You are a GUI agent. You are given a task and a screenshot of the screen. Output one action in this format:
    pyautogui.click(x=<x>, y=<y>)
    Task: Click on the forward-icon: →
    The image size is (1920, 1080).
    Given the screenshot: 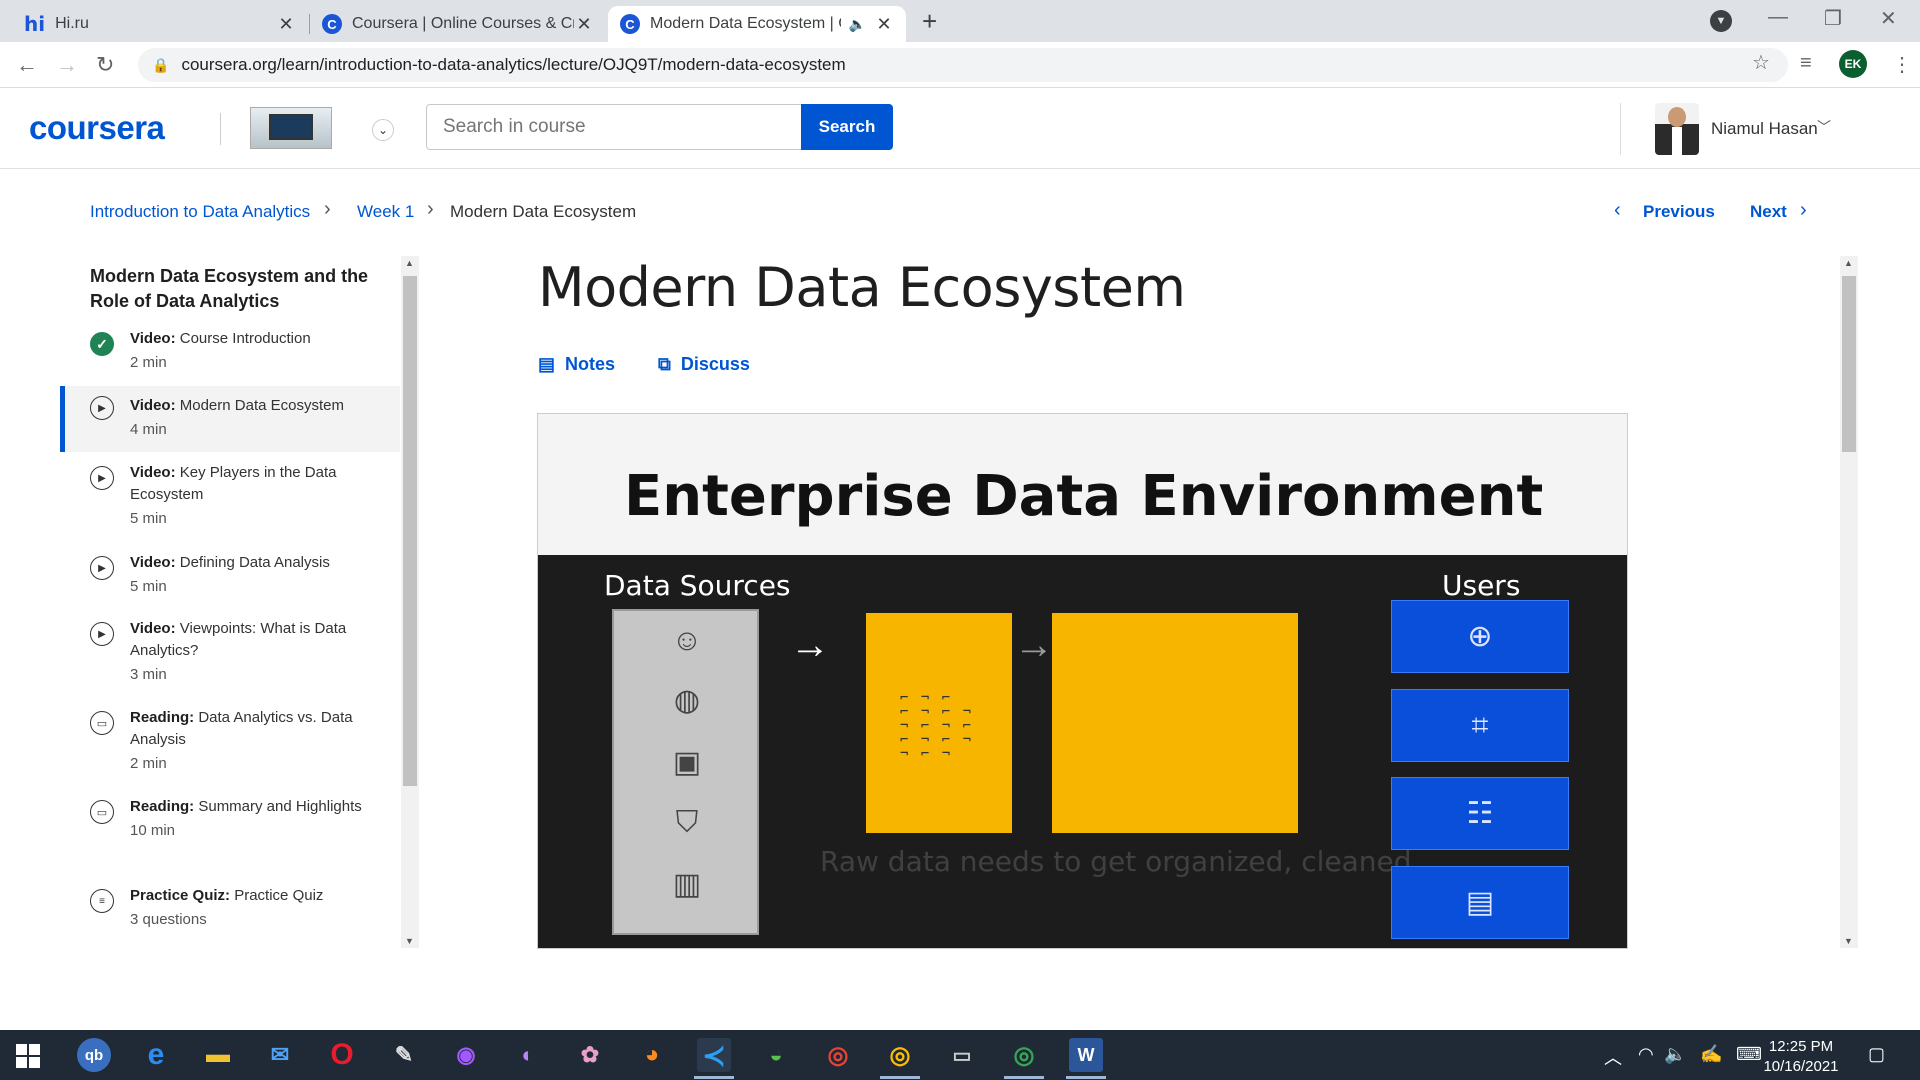 What is the action you would take?
    pyautogui.click(x=67, y=65)
    